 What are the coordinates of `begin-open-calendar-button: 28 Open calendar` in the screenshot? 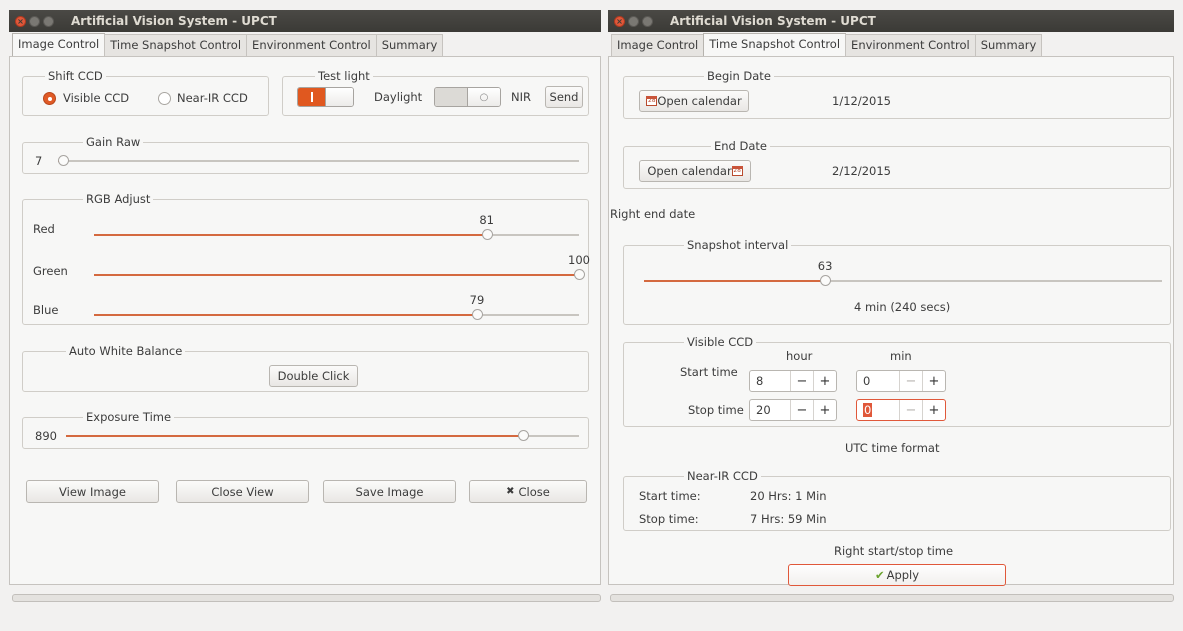 It's located at (694, 101).